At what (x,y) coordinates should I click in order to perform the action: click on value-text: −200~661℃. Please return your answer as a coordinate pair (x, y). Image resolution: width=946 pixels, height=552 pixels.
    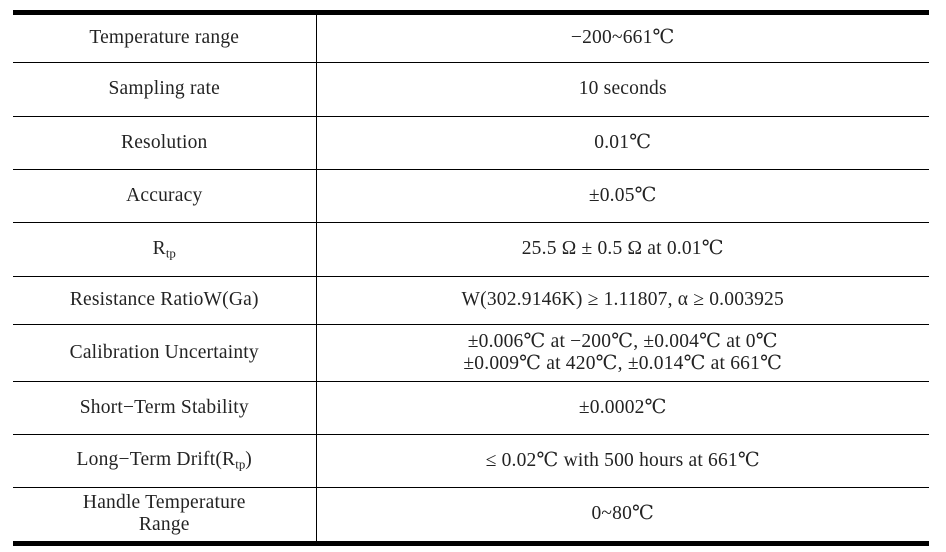
    Looking at the image, I should click on (622, 38).